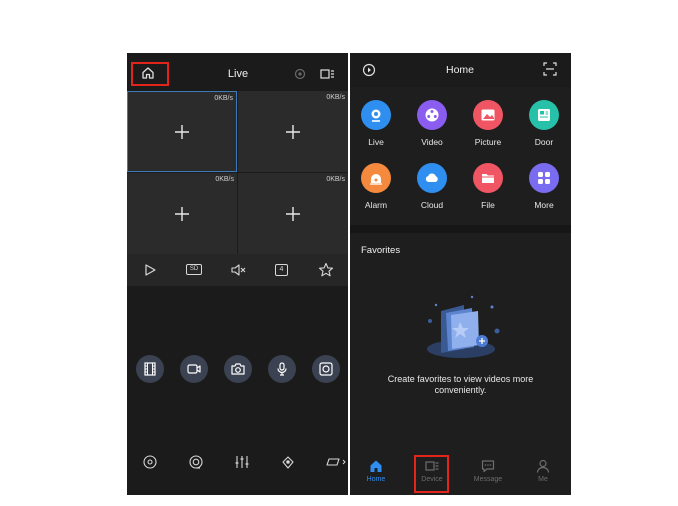 The width and height of the screenshot is (678, 506). What do you see at coordinates (376, 479) in the screenshot?
I see `tab-label: Home` at bounding box center [376, 479].